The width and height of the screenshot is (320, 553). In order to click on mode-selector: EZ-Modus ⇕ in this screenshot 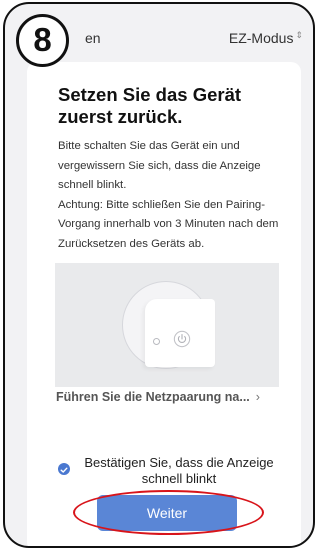, I will do `click(266, 38)`.